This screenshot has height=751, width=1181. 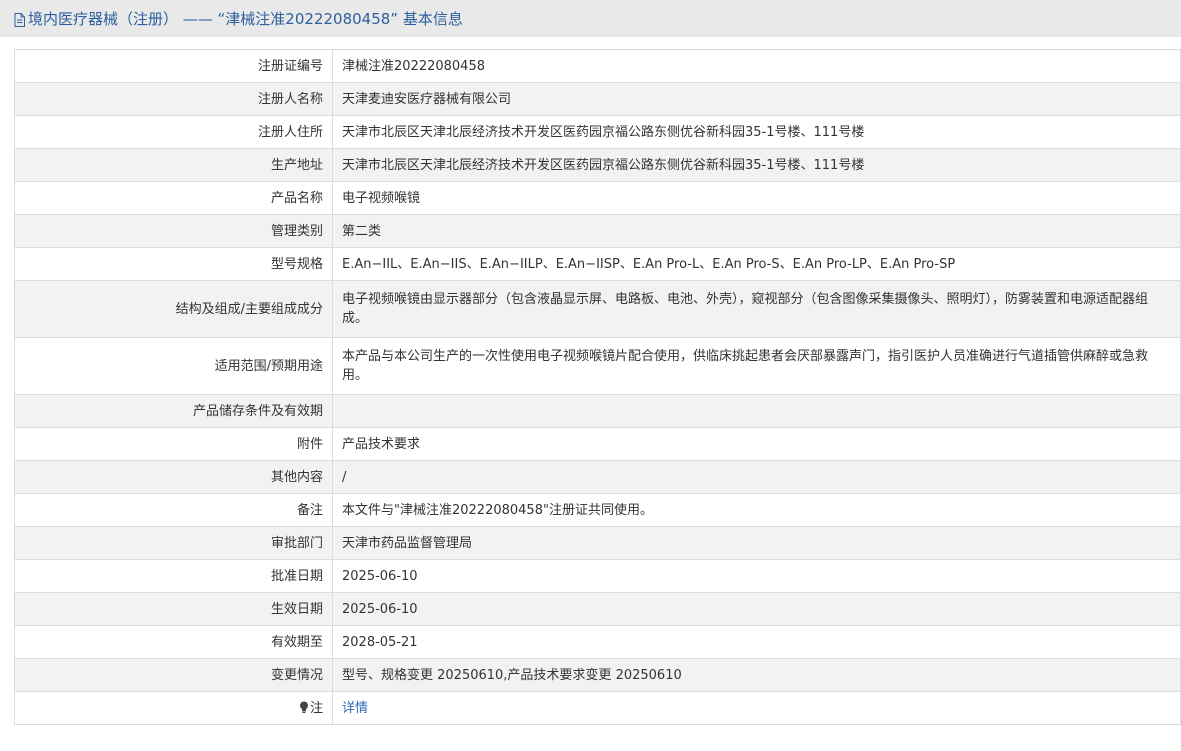 What do you see at coordinates (173, 543) in the screenshot?
I see `row-label: 审批部门` at bounding box center [173, 543].